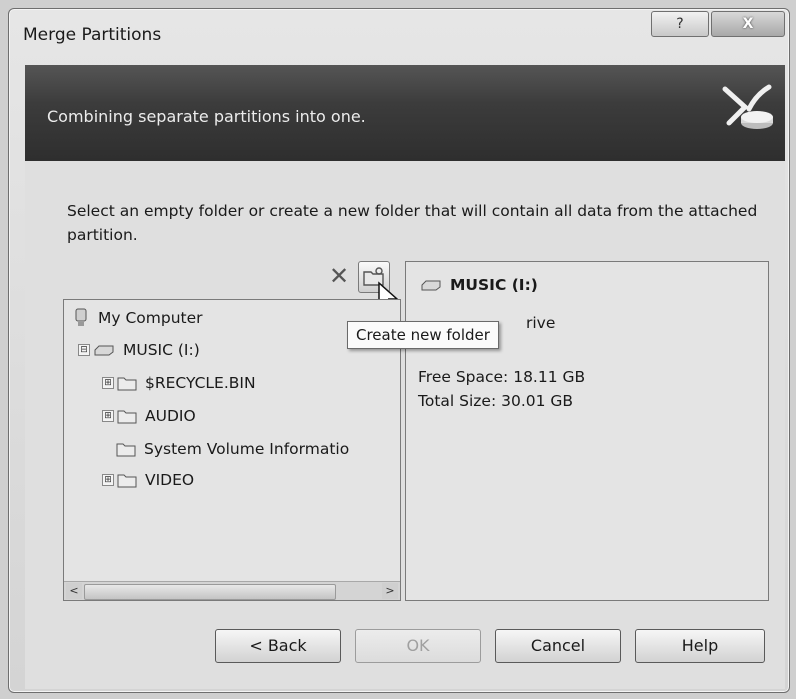  Describe the element at coordinates (92, 35) in the screenshot. I see `window-title: Merge Partitions` at that location.